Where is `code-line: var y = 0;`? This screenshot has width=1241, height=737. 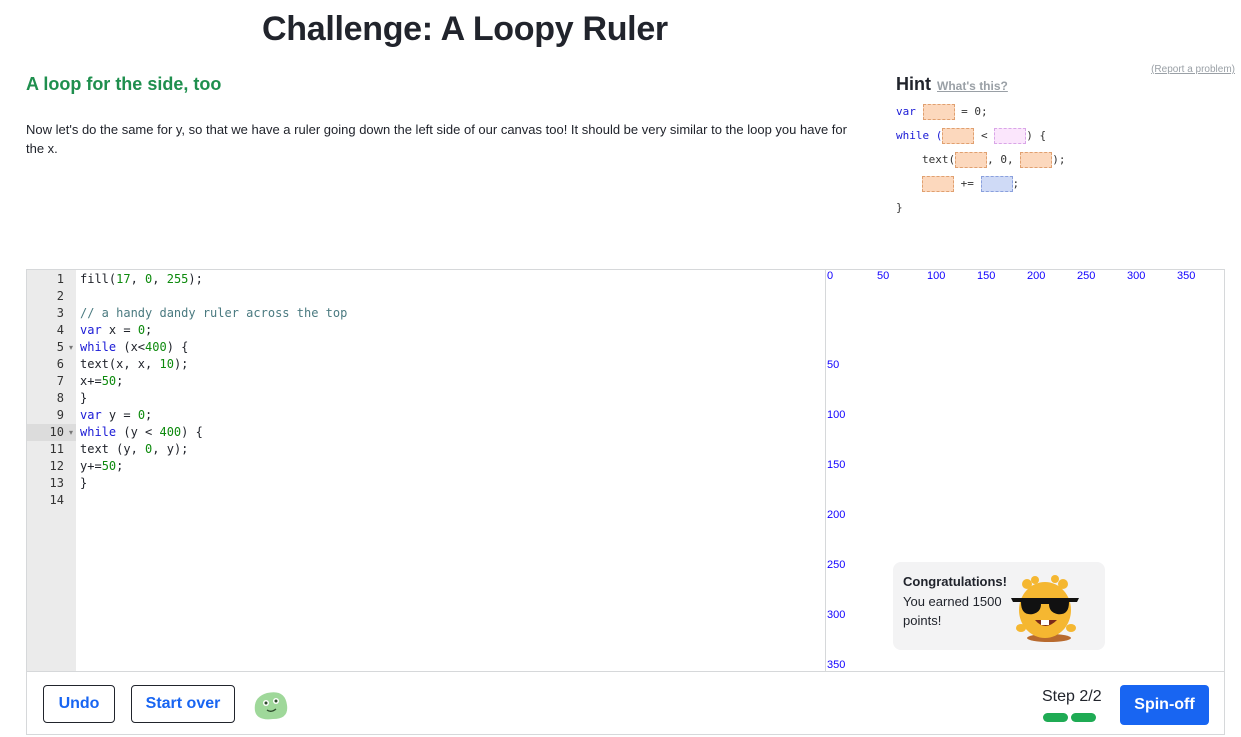 code-line: var y = 0; is located at coordinates (116, 415).